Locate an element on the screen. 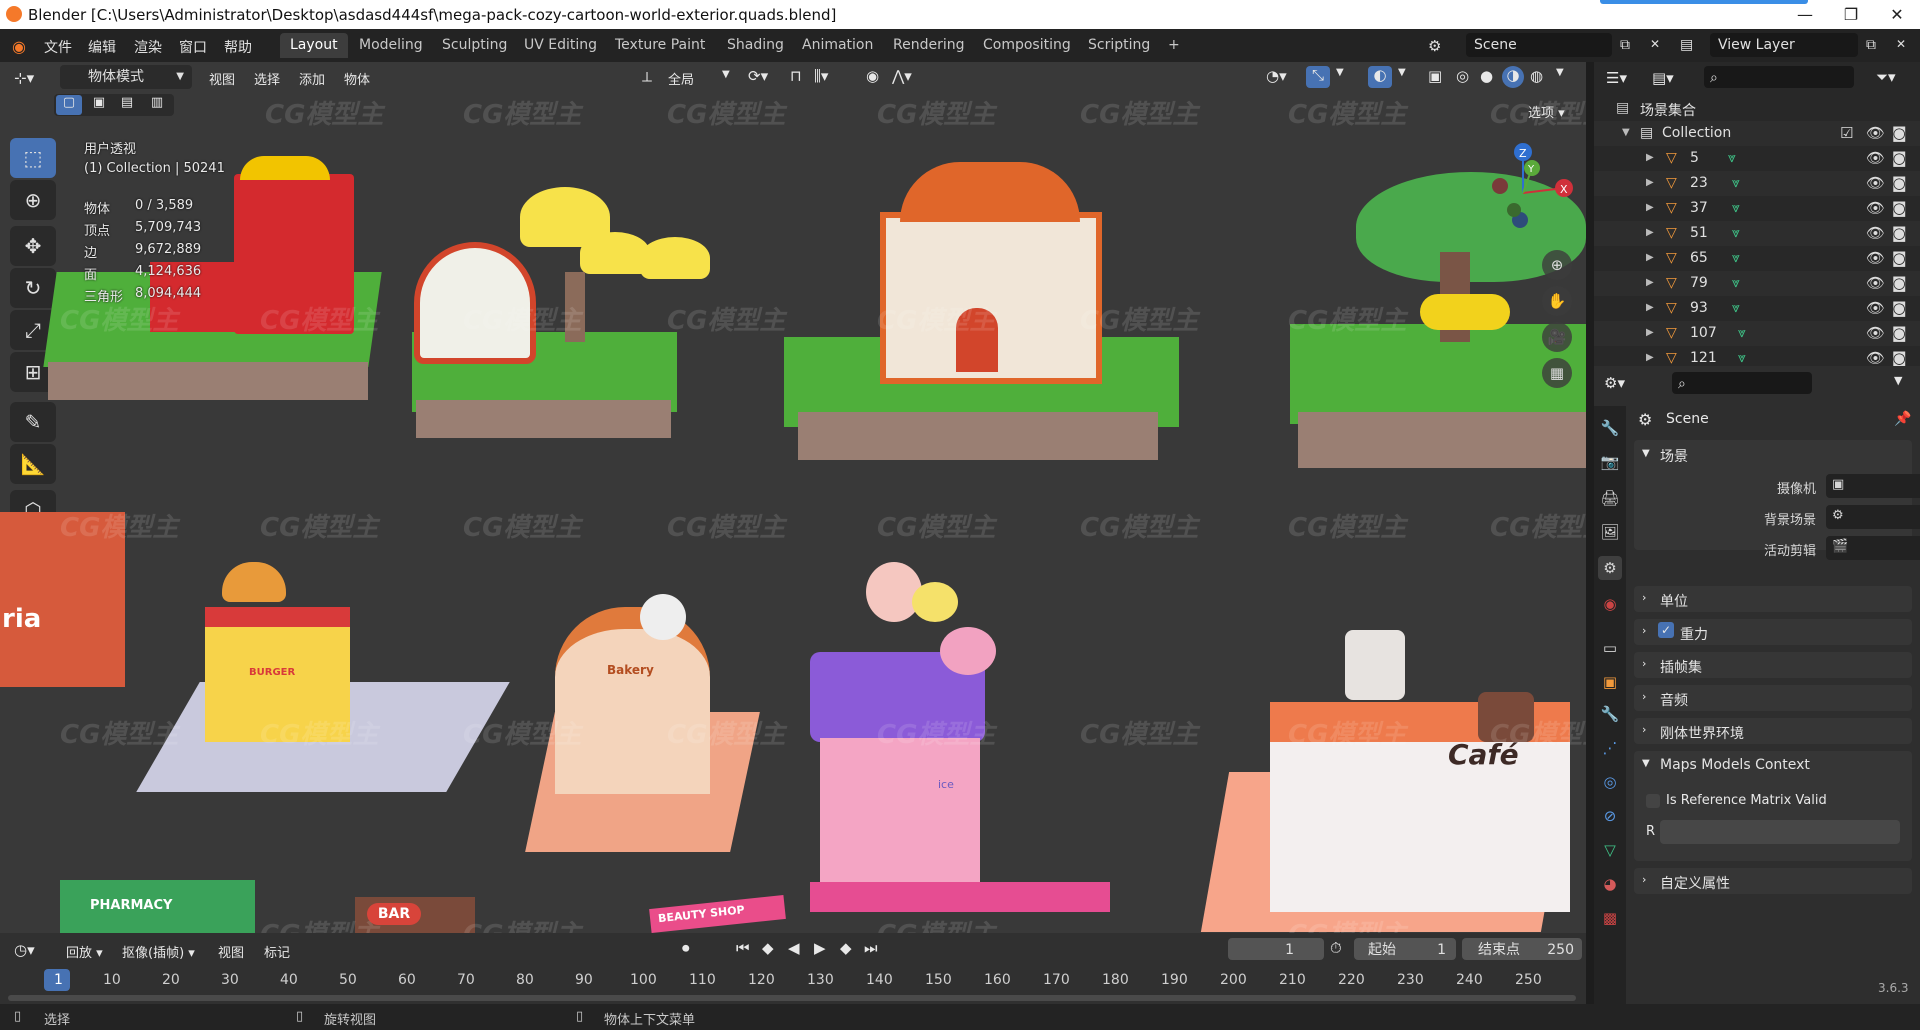  timeline-view-menu: 视图 is located at coordinates (231, 951).